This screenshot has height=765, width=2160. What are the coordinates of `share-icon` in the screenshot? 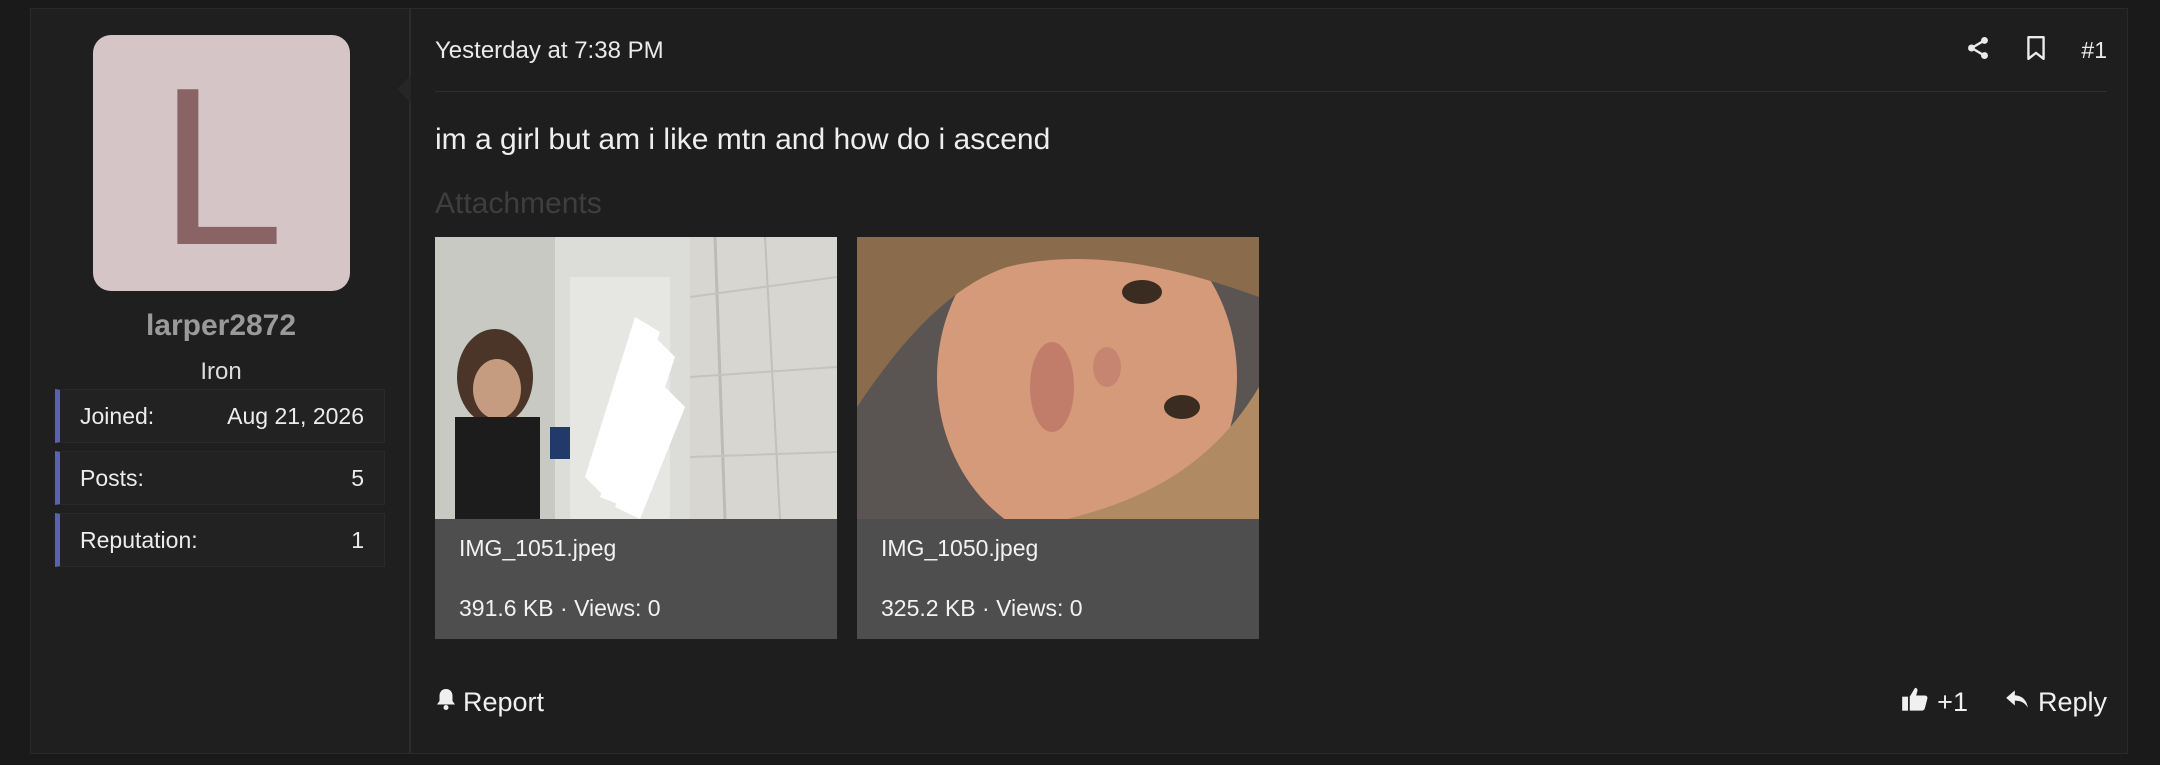 It's located at (1978, 50).